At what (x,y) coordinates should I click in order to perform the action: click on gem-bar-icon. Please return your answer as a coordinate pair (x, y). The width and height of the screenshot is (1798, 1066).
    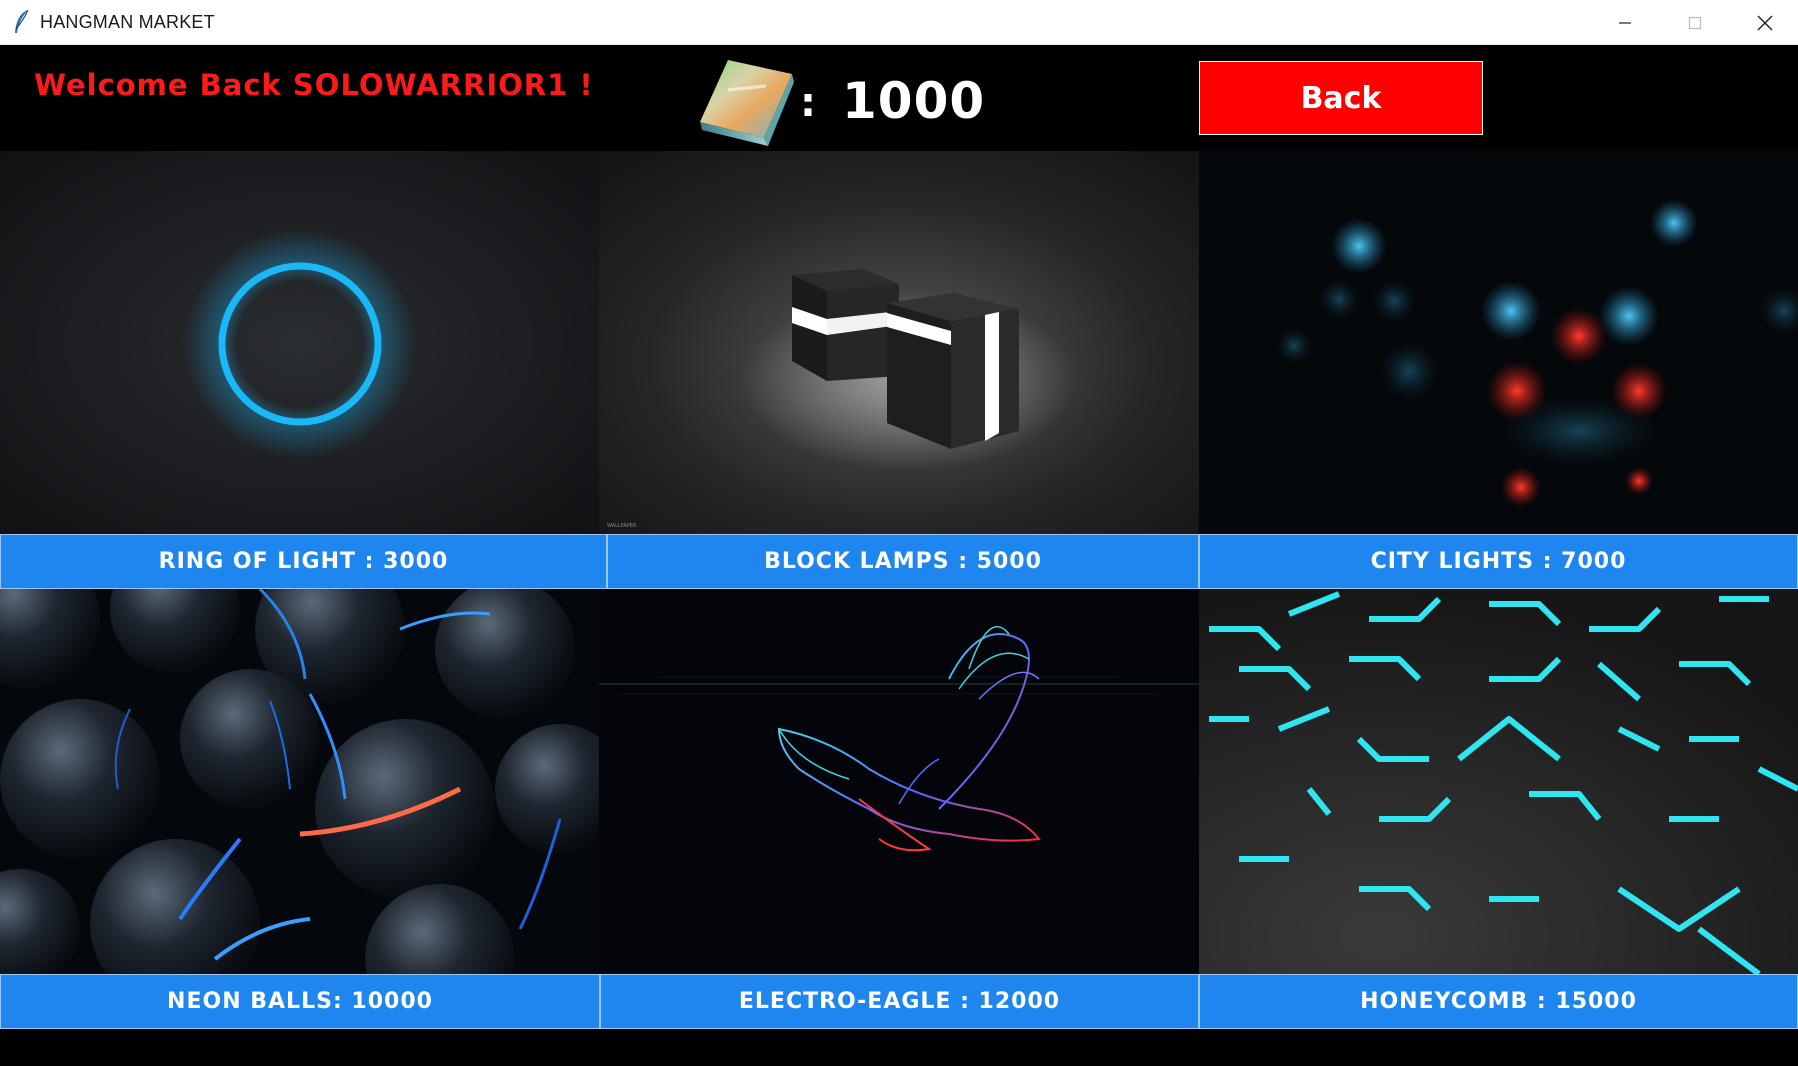
    Looking at the image, I should click on (747, 103).